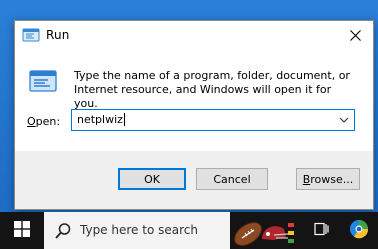 The height and width of the screenshot is (249, 378). What do you see at coordinates (232, 179) in the screenshot?
I see `cancel-button: Cancel` at bounding box center [232, 179].